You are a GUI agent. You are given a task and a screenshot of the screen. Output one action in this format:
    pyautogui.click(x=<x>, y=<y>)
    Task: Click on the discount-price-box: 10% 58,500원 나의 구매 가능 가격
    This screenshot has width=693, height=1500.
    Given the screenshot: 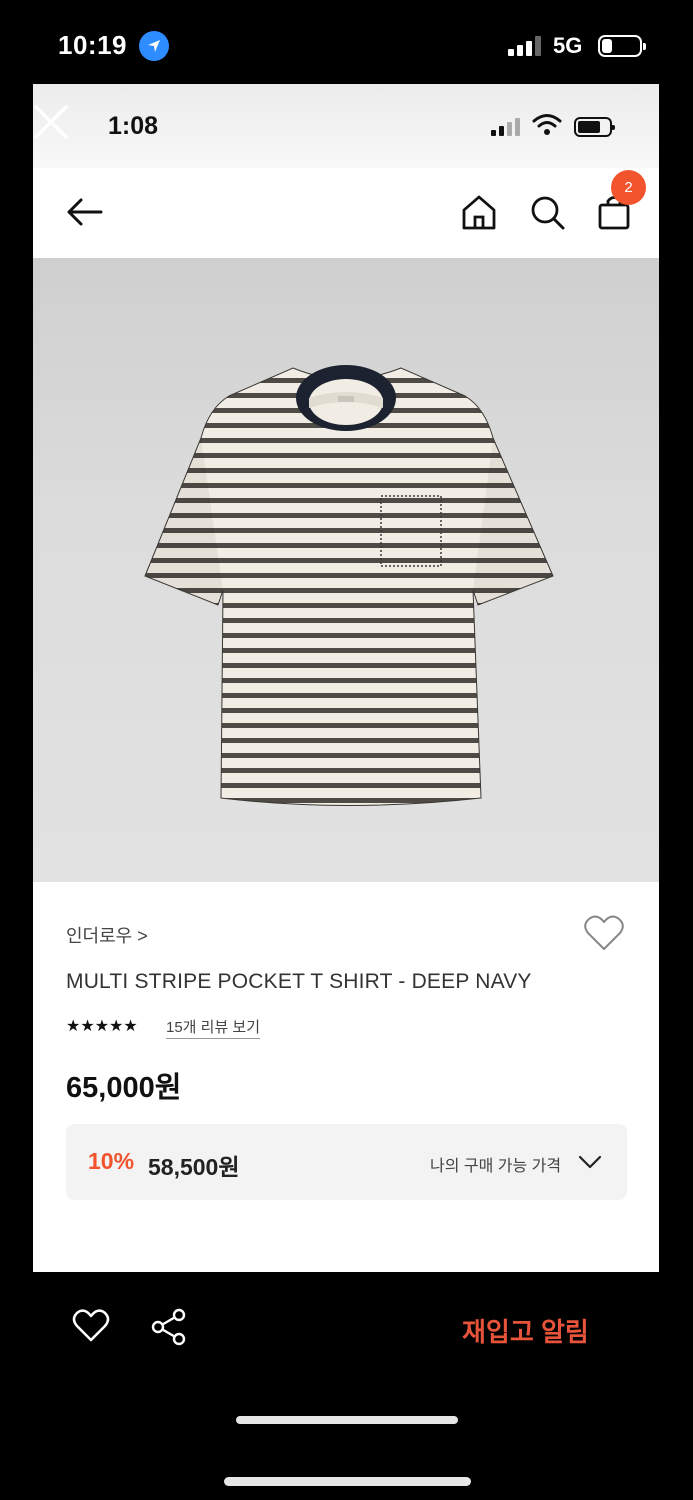 What is the action you would take?
    pyautogui.click(x=346, y=1162)
    